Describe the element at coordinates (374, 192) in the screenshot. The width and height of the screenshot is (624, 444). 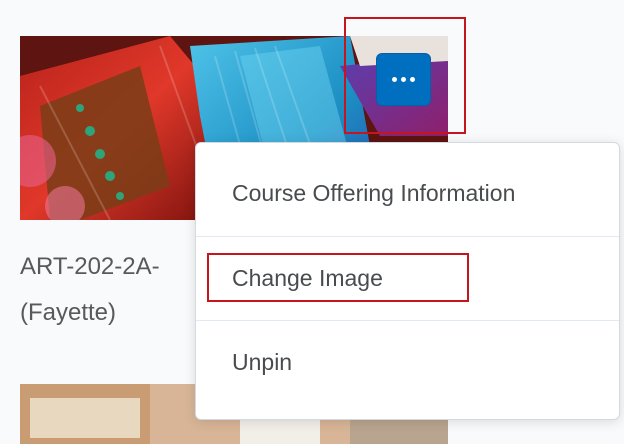
I see `menu-item-label: Course Offering Information` at that location.